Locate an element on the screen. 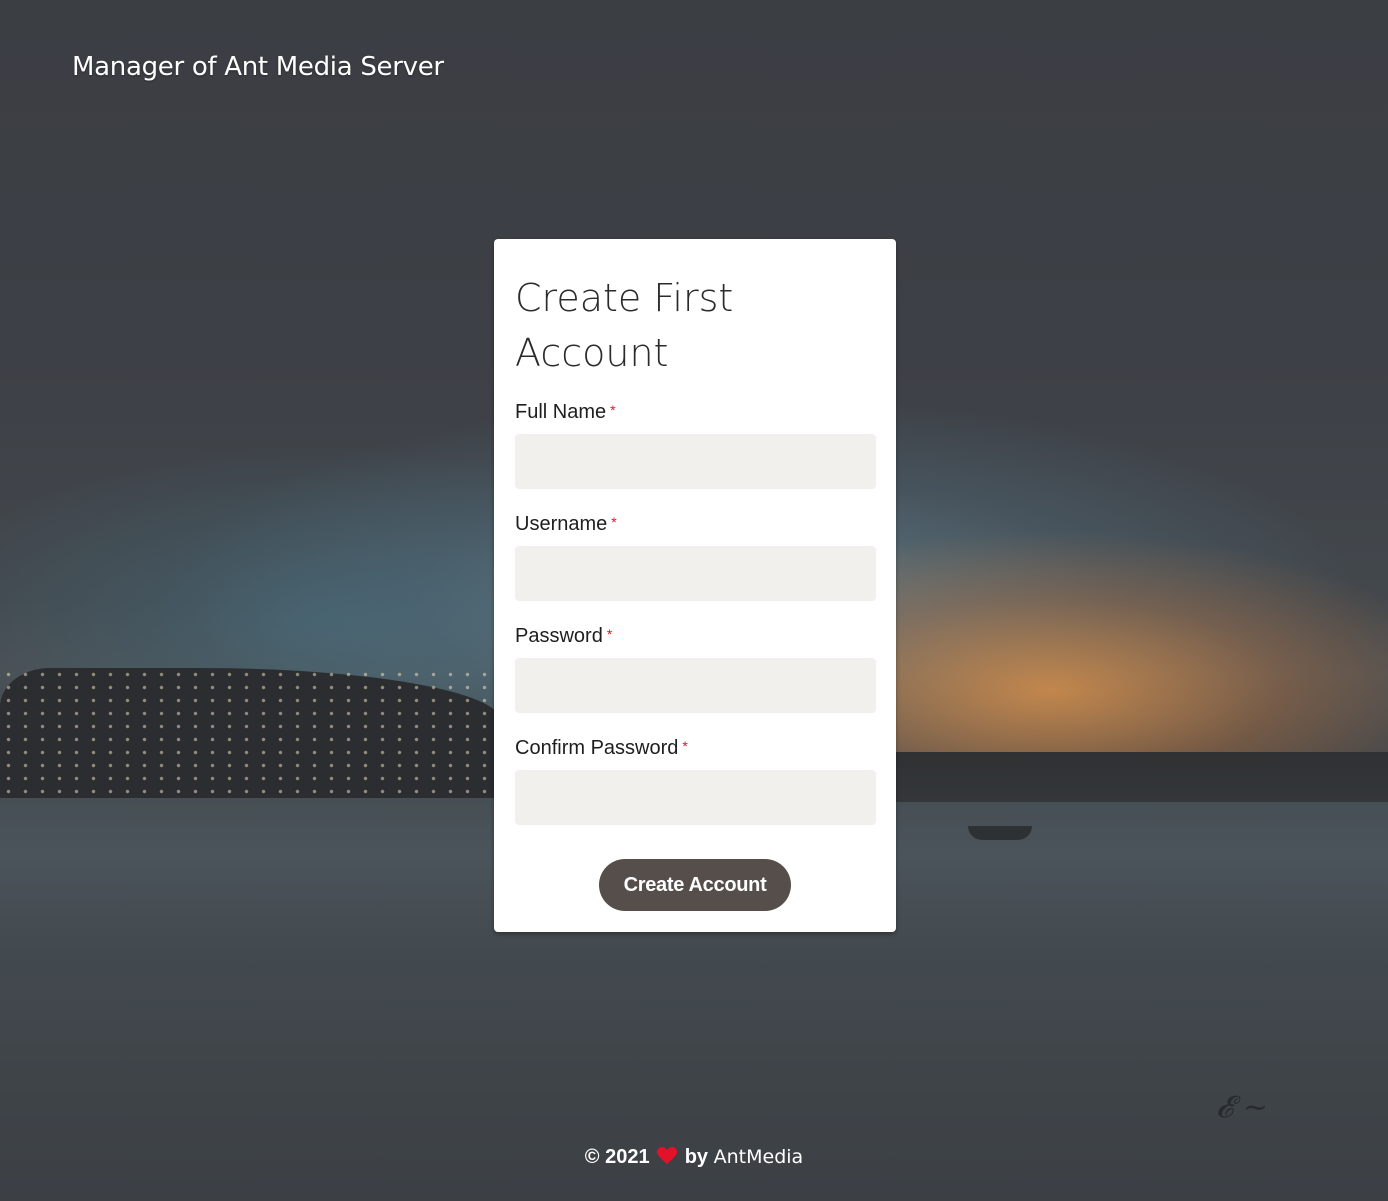 The width and height of the screenshot is (1388, 1201). copyright-text: © 2021 is located at coordinates (617, 1157).